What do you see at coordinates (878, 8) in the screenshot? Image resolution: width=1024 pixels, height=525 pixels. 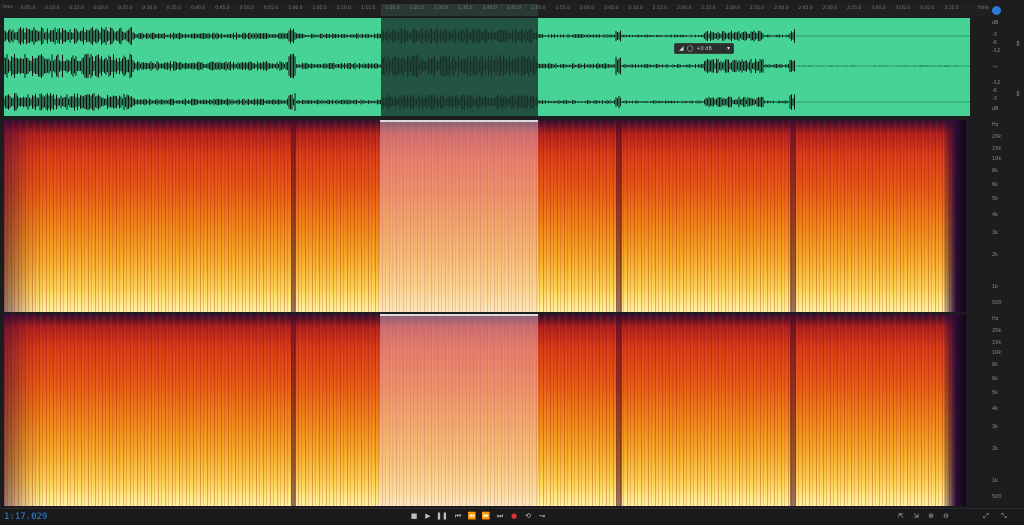 I see `ruler-tick-label: 3:00.0` at bounding box center [878, 8].